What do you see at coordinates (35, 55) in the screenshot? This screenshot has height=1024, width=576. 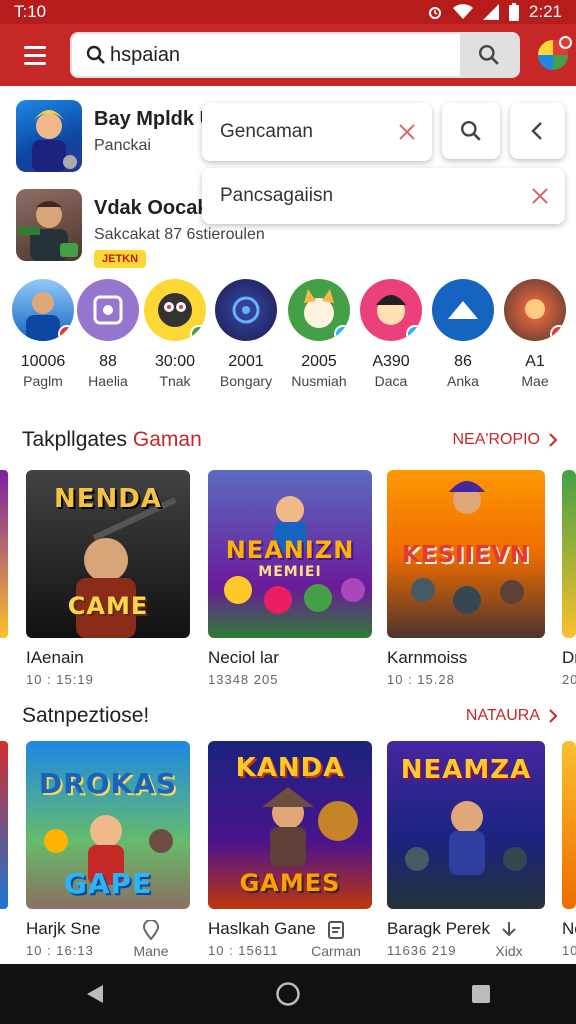 I see `hamburger-menu-icon` at bounding box center [35, 55].